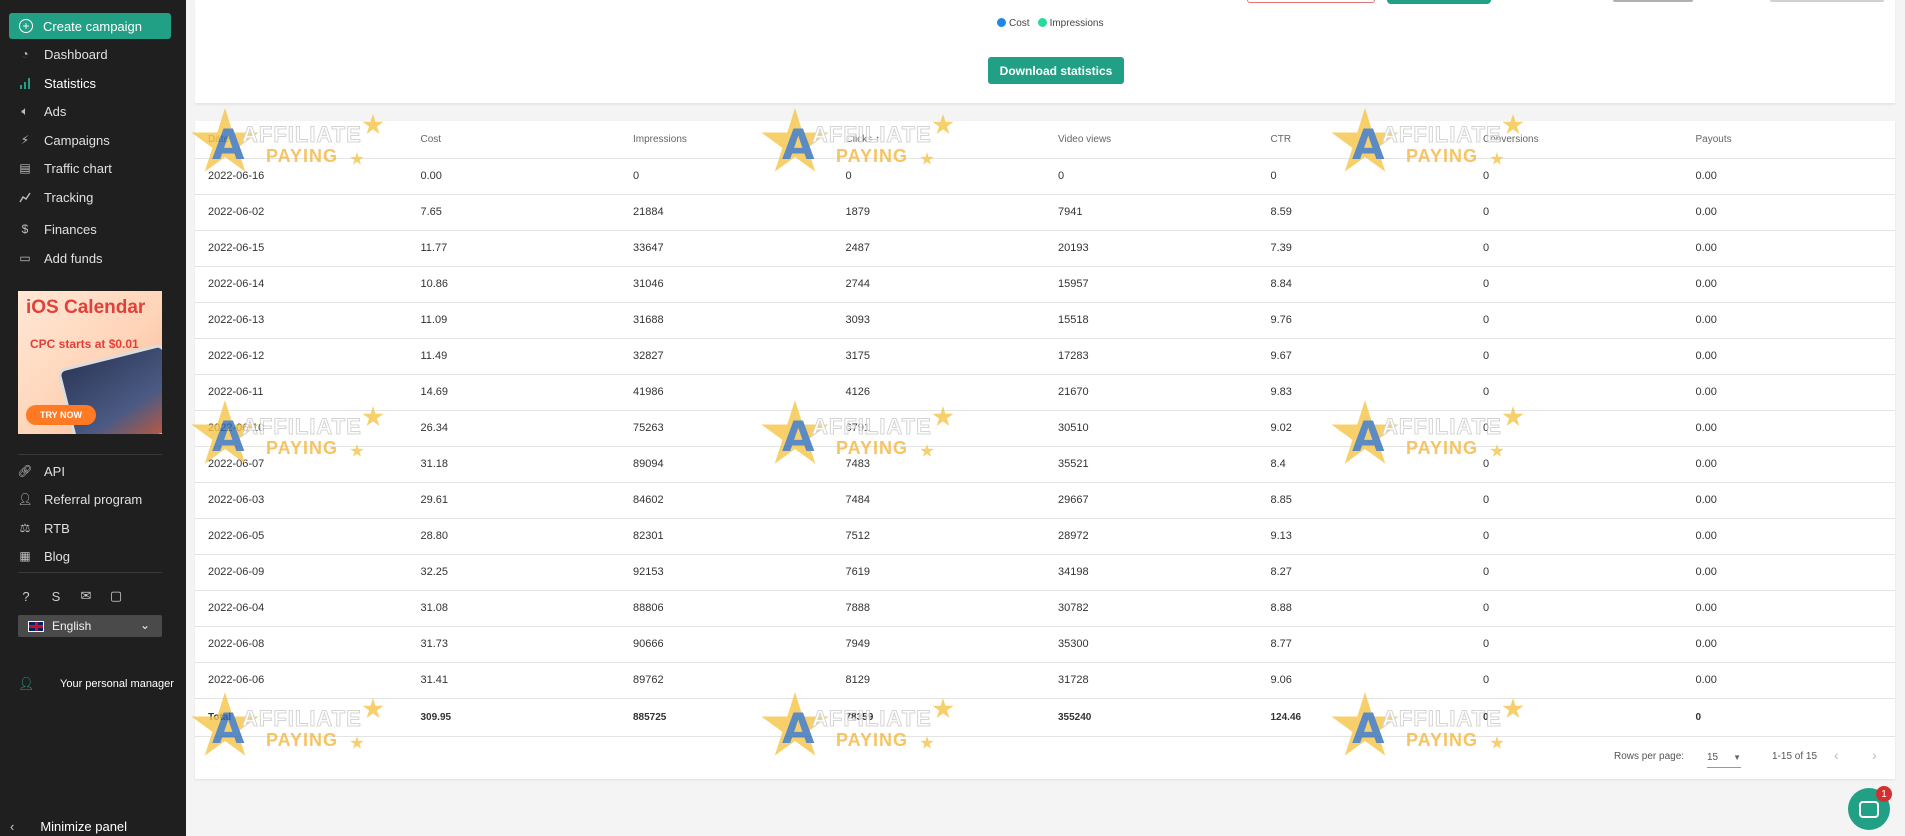  I want to click on table-cell: 10.86, so click(513, 284).